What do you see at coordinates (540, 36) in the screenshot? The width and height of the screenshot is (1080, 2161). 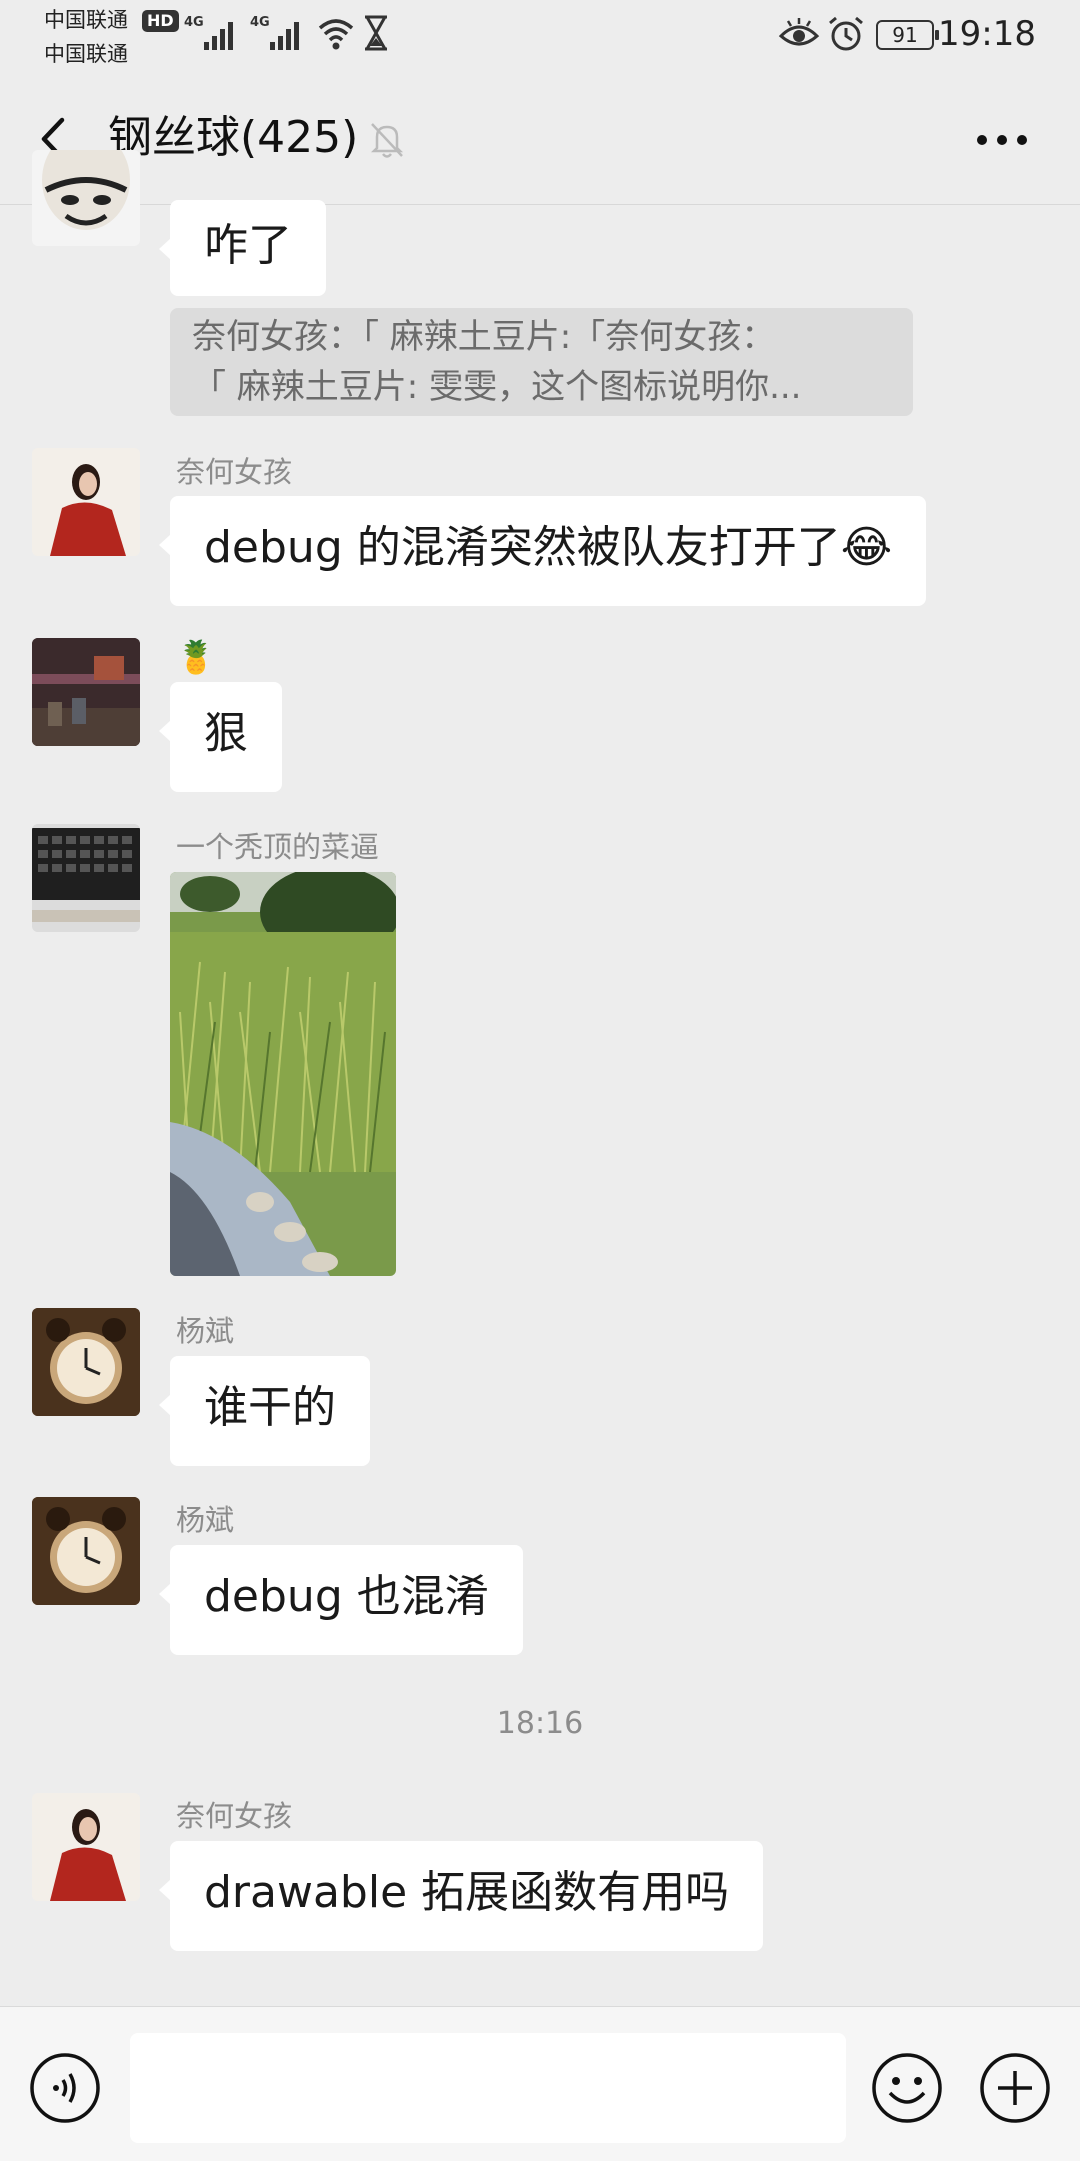 I see `status-bar: 中国联通 中国联通 HD 4G 4G 91 19:18` at bounding box center [540, 36].